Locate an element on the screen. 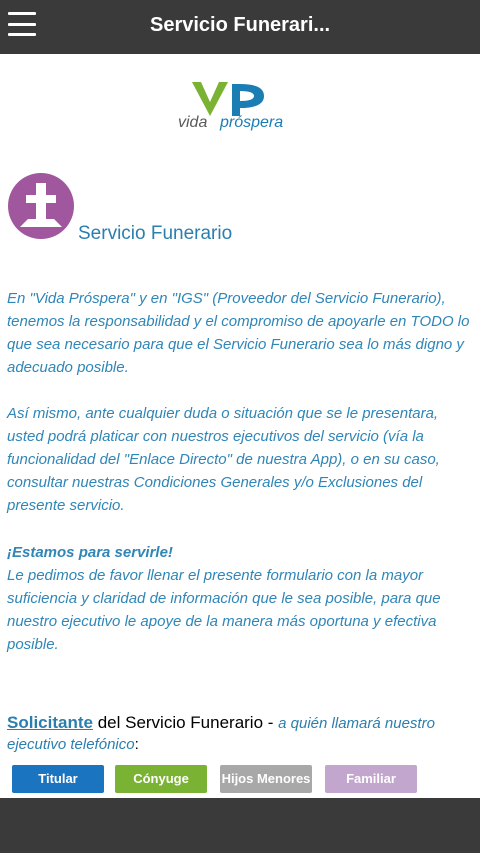  solicitante-colon: : is located at coordinates (136, 744).